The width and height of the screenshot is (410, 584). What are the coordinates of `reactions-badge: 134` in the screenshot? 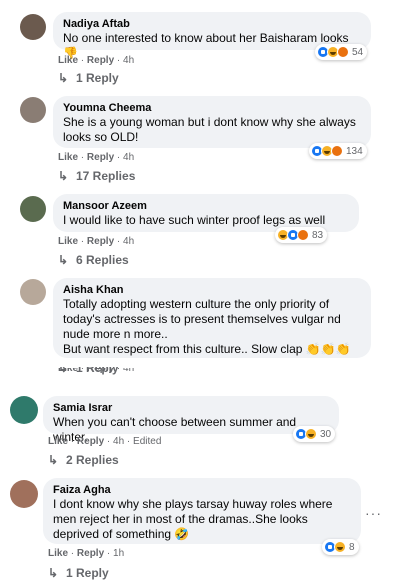 It's located at (338, 151).